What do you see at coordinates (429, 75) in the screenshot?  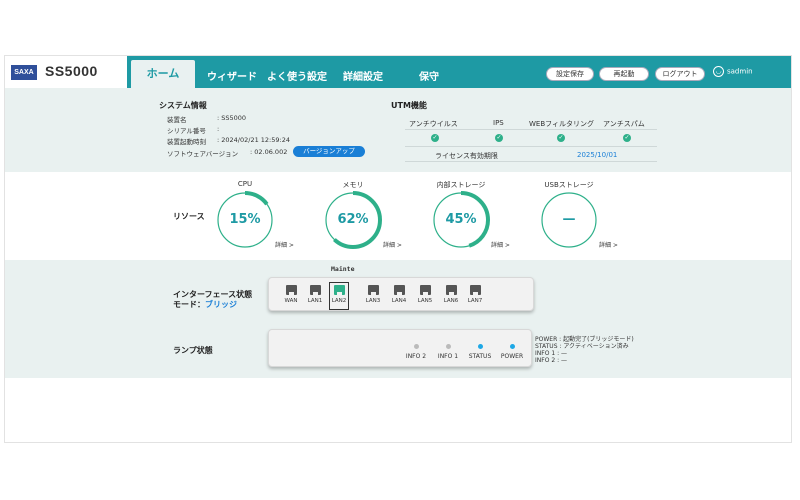 I see `tab-maintenance: 保守` at bounding box center [429, 75].